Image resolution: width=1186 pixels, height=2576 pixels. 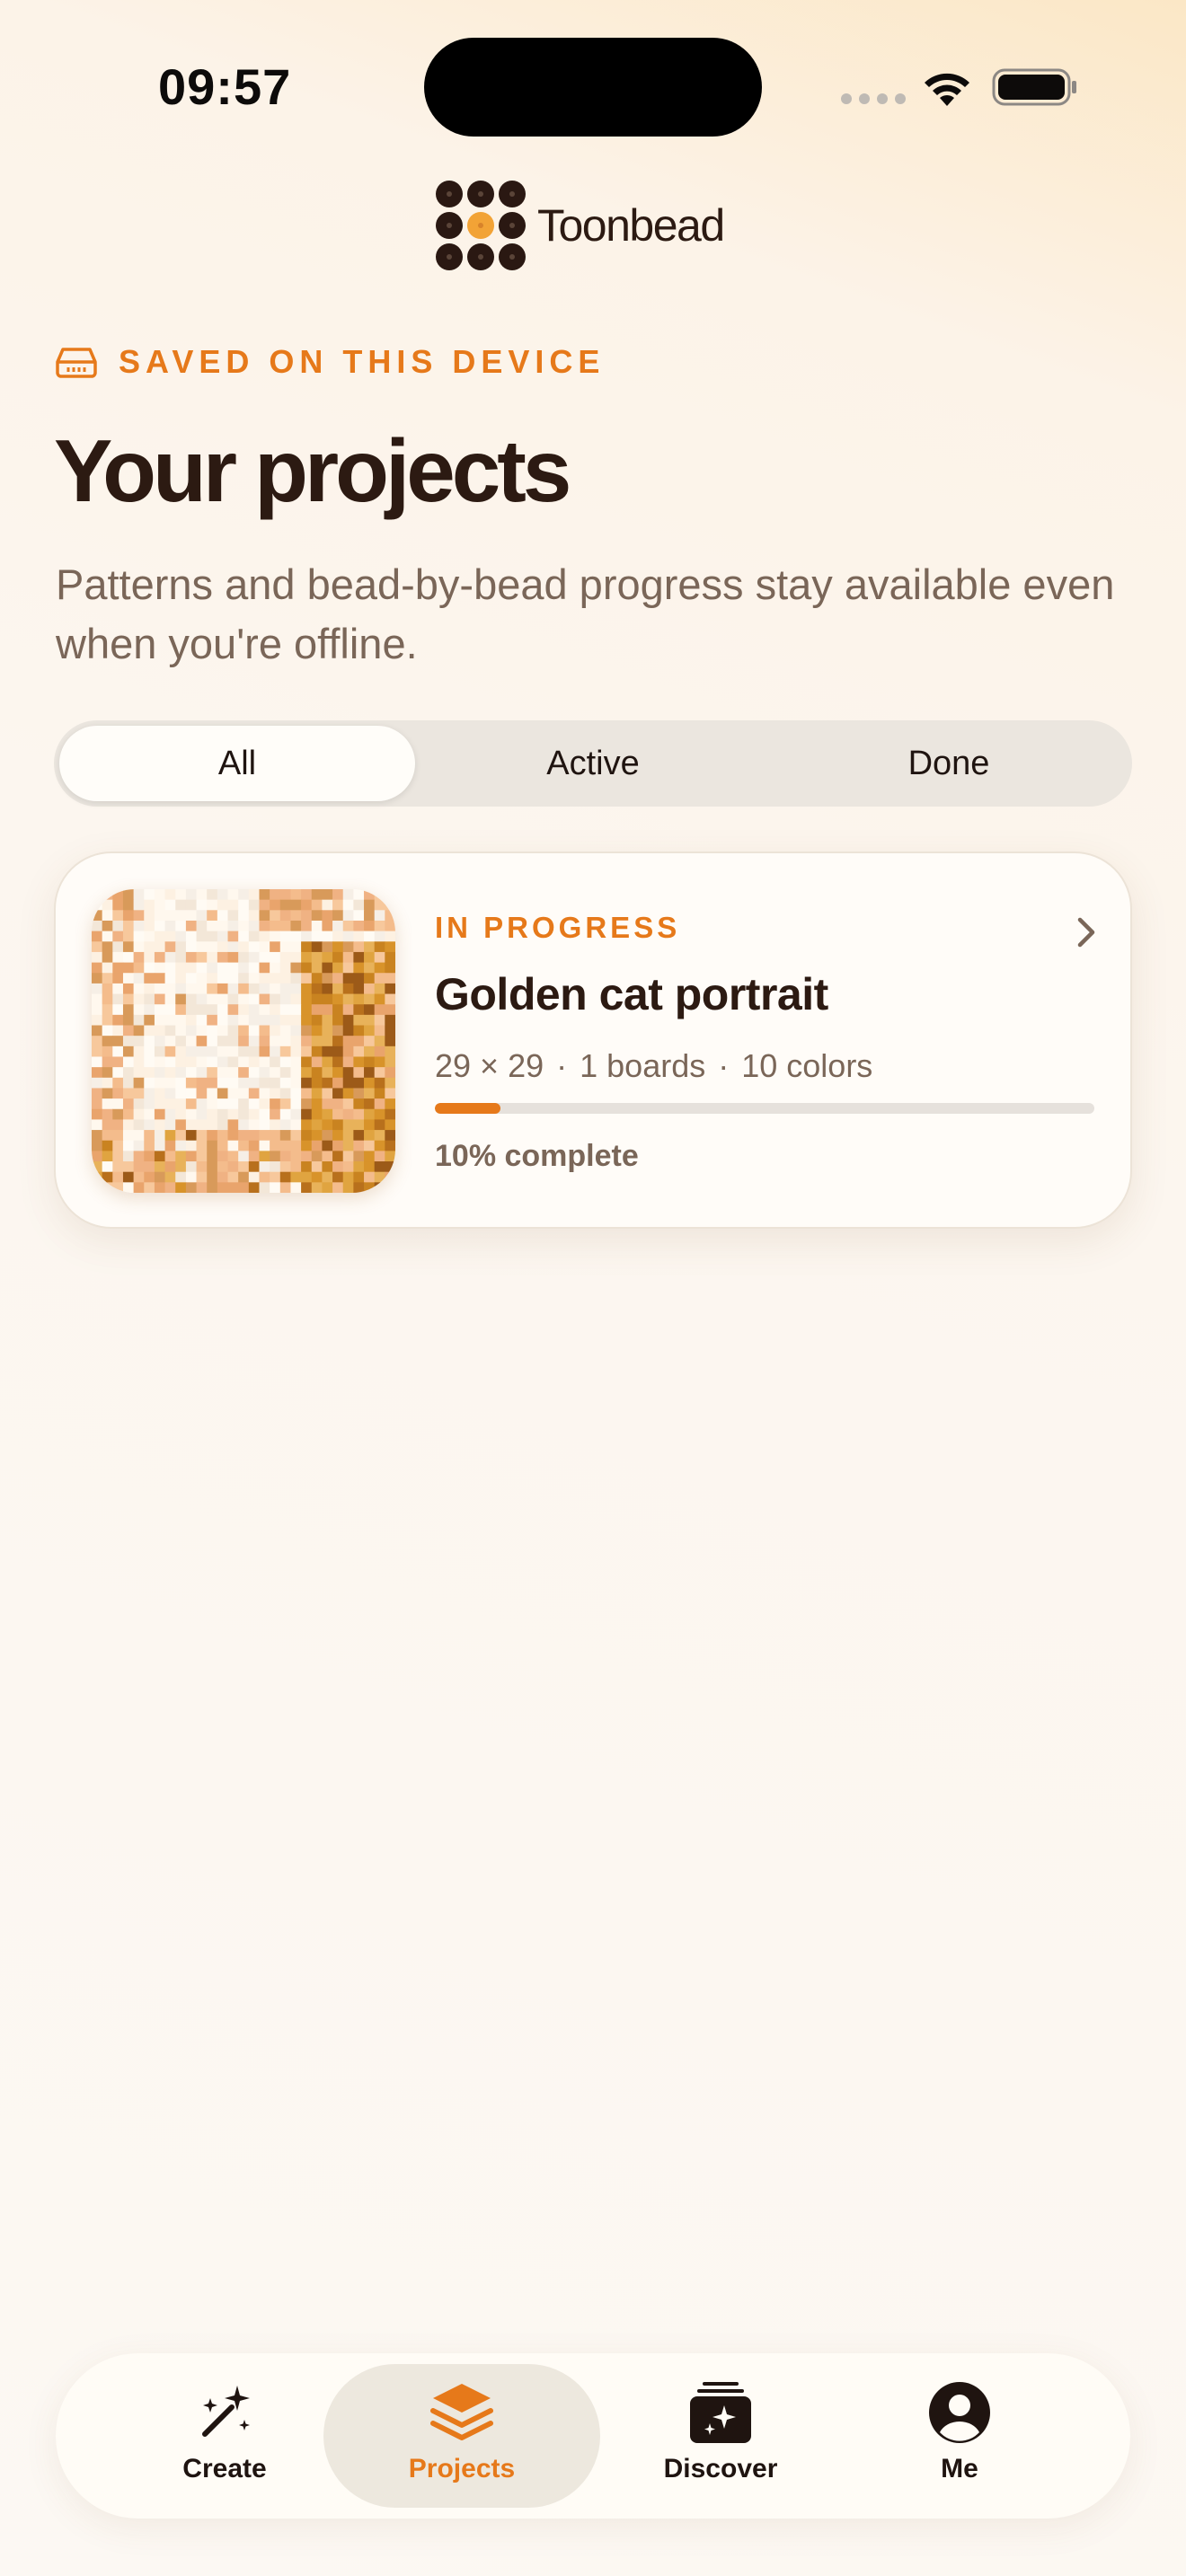 I want to click on filter-active: Active, so click(x=593, y=763).